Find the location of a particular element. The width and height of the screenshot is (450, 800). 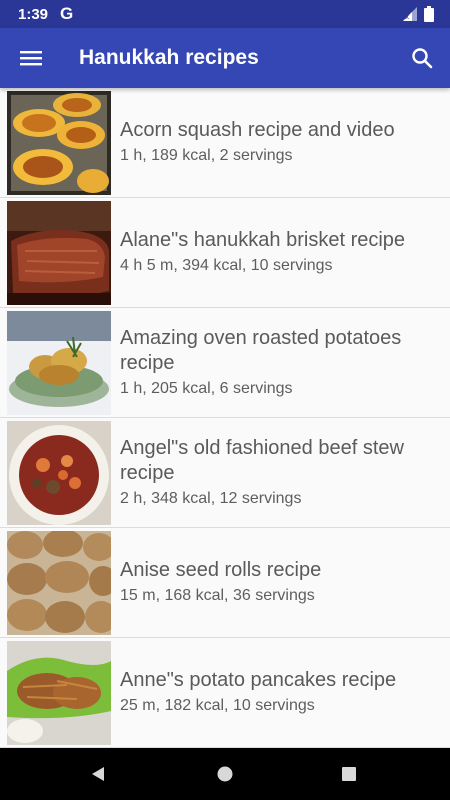

recents-icon is located at coordinates (349, 774).